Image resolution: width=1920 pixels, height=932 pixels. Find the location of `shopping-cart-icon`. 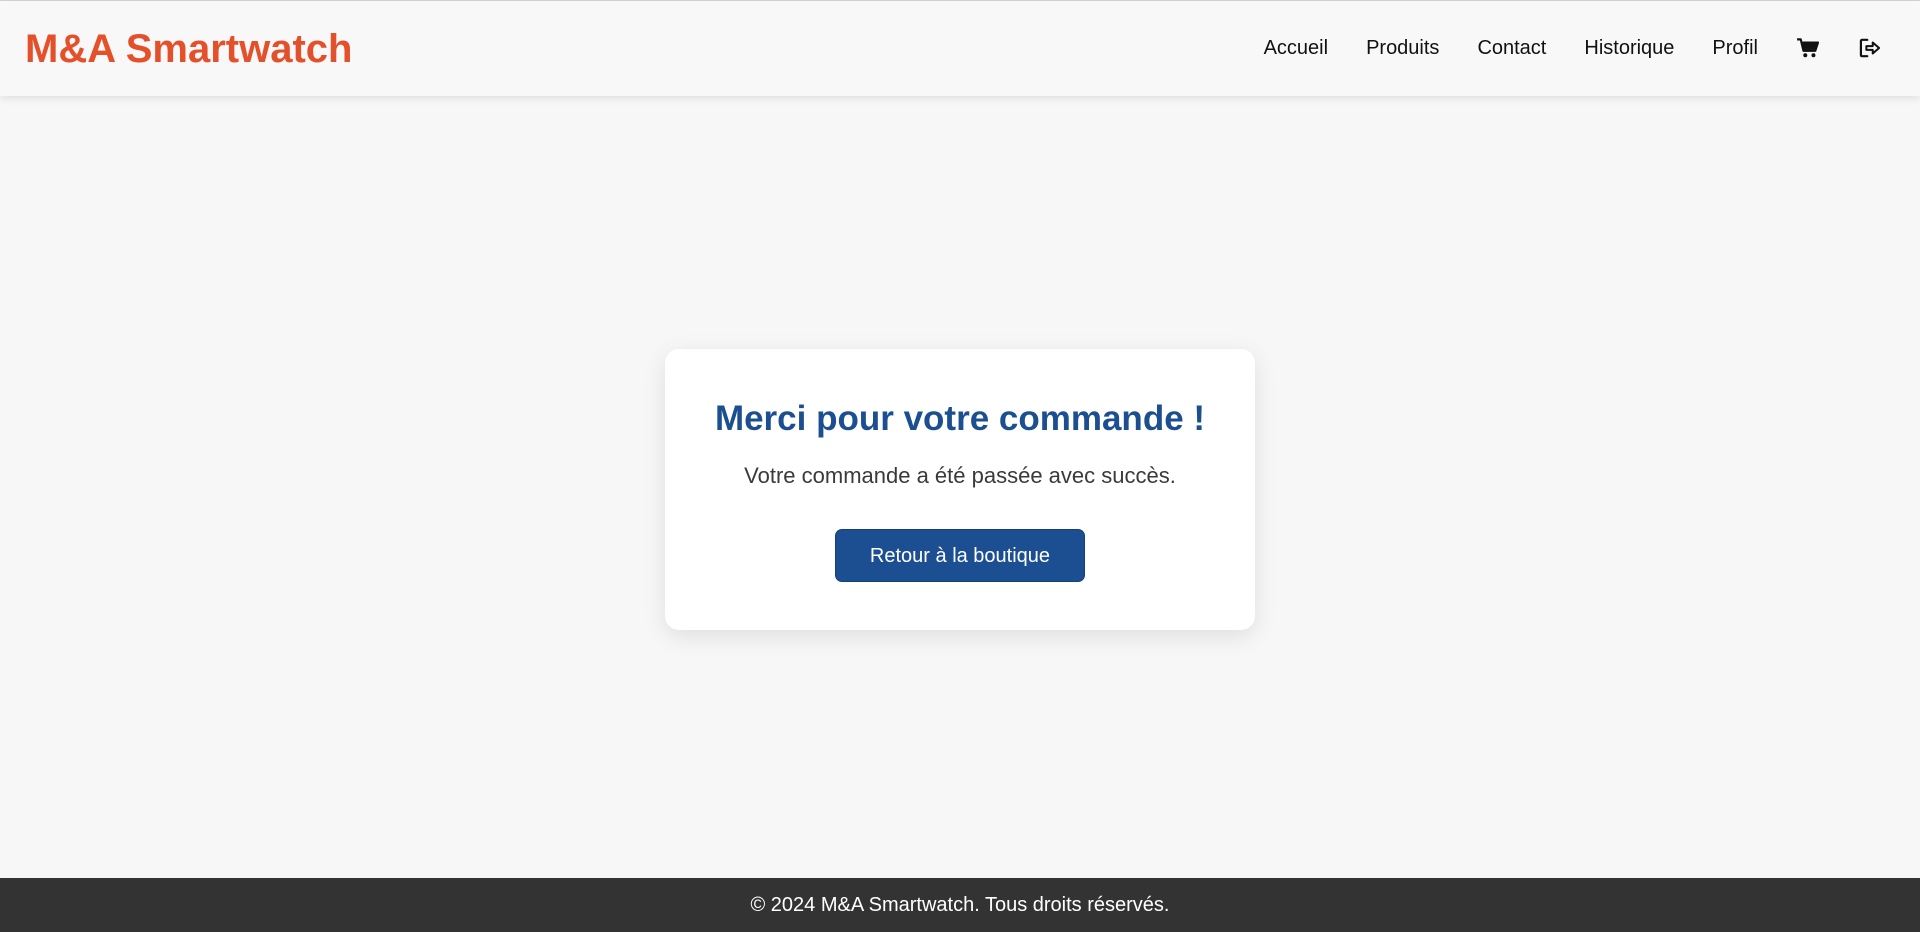

shopping-cart-icon is located at coordinates (1808, 48).